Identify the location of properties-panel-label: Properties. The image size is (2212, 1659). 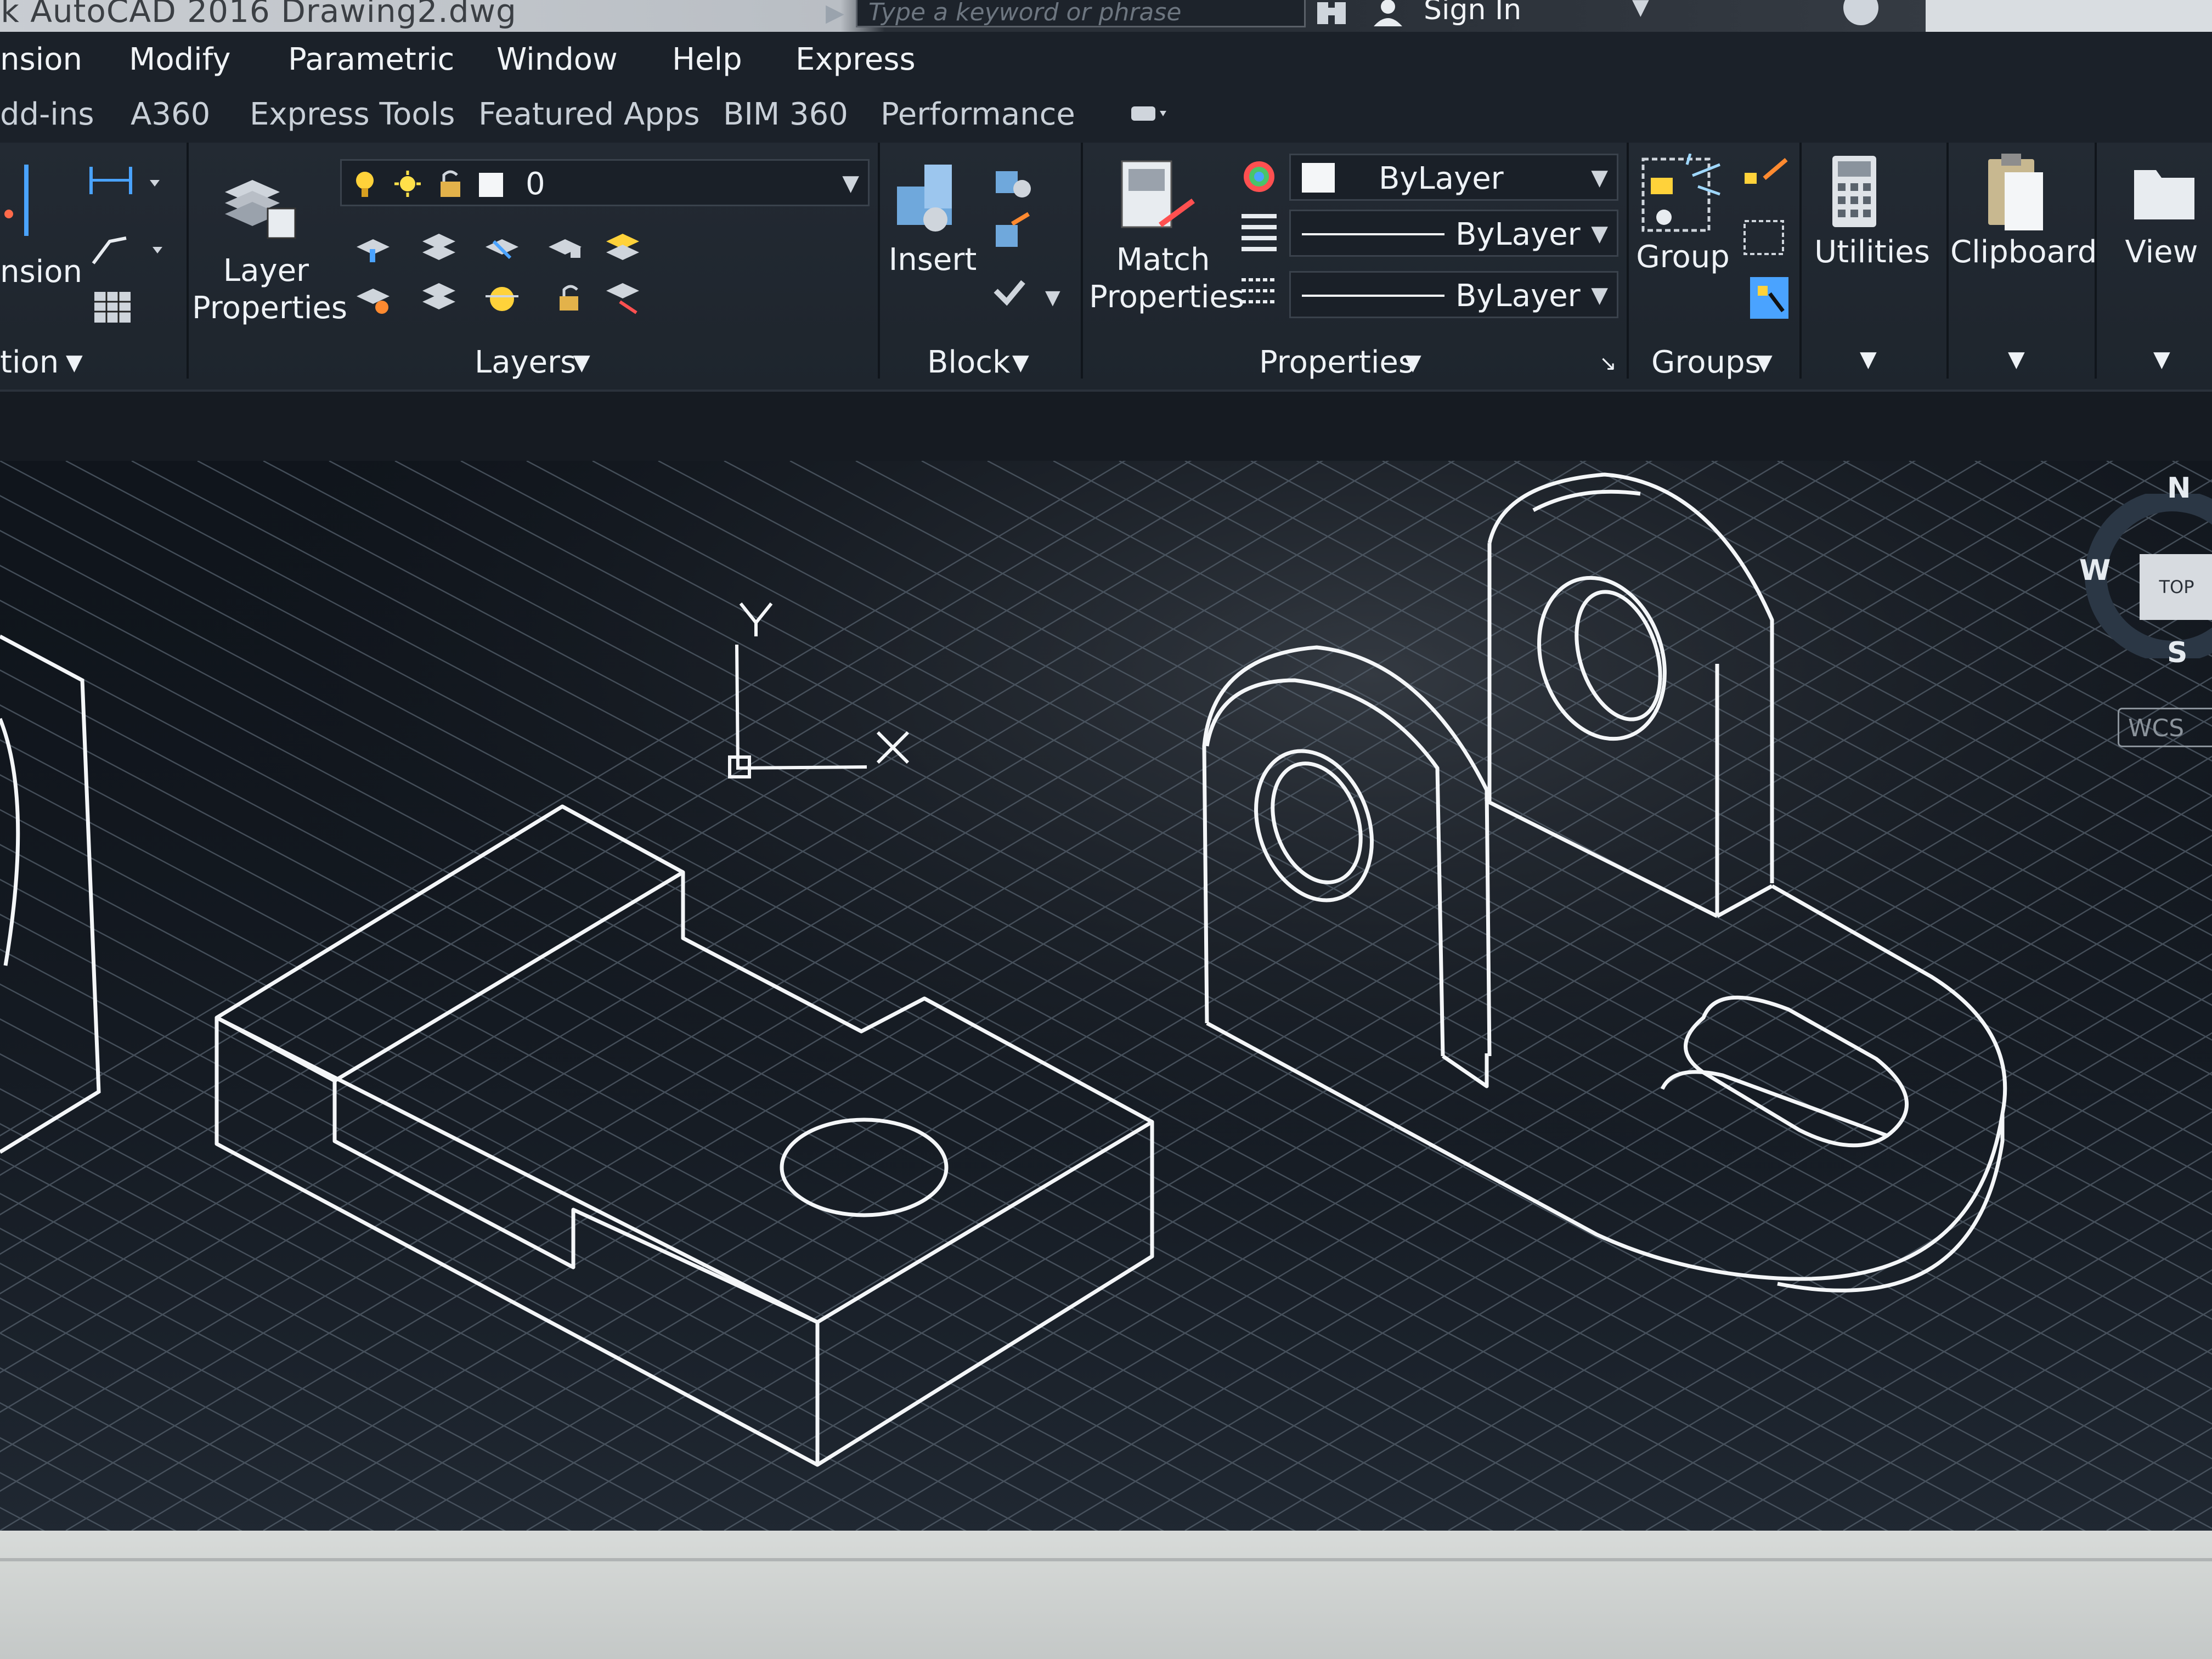
(1336, 362).